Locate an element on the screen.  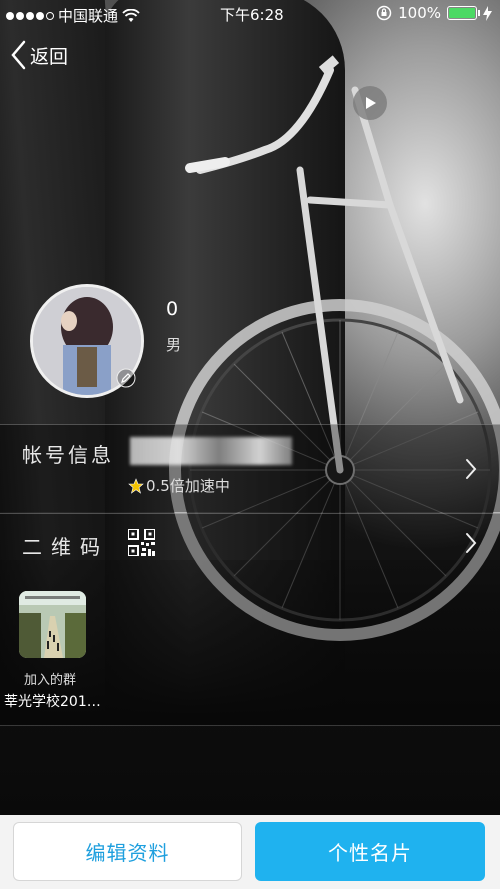
qr-code-row: 二维码 is located at coordinates (250, 542).